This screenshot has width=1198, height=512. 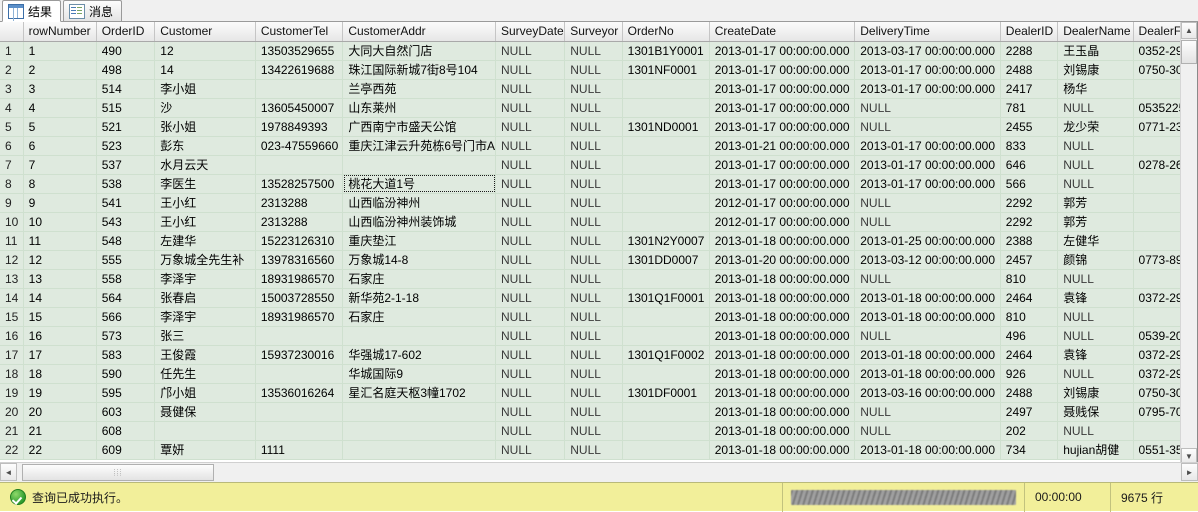 What do you see at coordinates (126, 127) in the screenshot?
I see `cell-orderid: 521` at bounding box center [126, 127].